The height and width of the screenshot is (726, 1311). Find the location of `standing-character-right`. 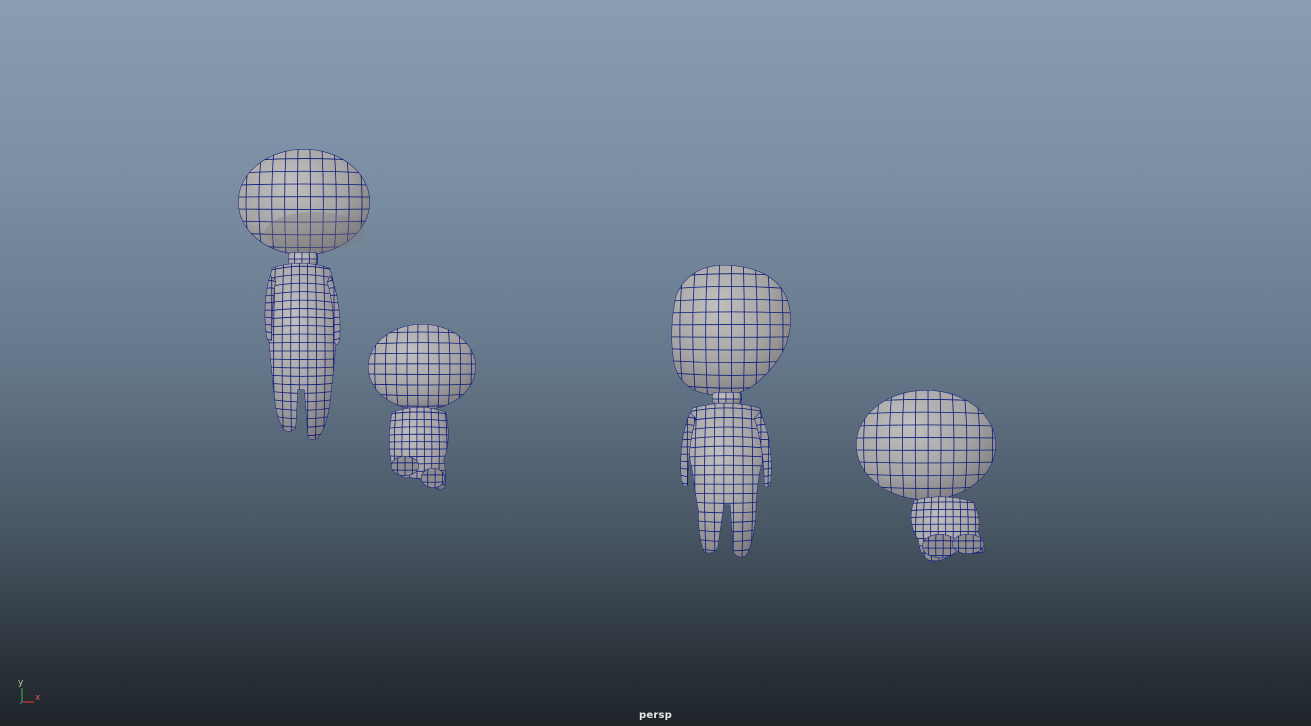

standing-character-right is located at coordinates (729, 411).